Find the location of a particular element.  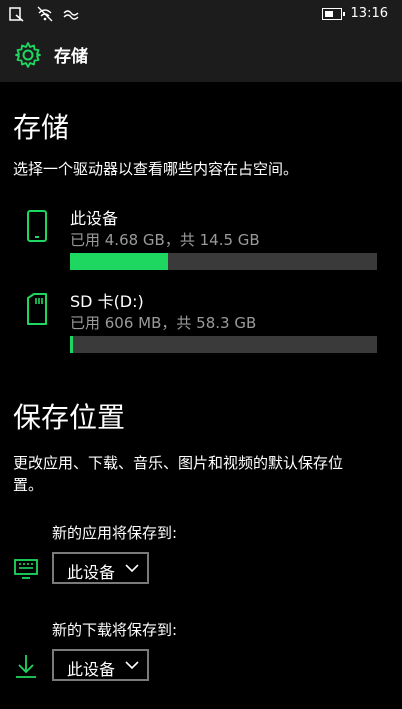

gear-icon is located at coordinates (28, 55).